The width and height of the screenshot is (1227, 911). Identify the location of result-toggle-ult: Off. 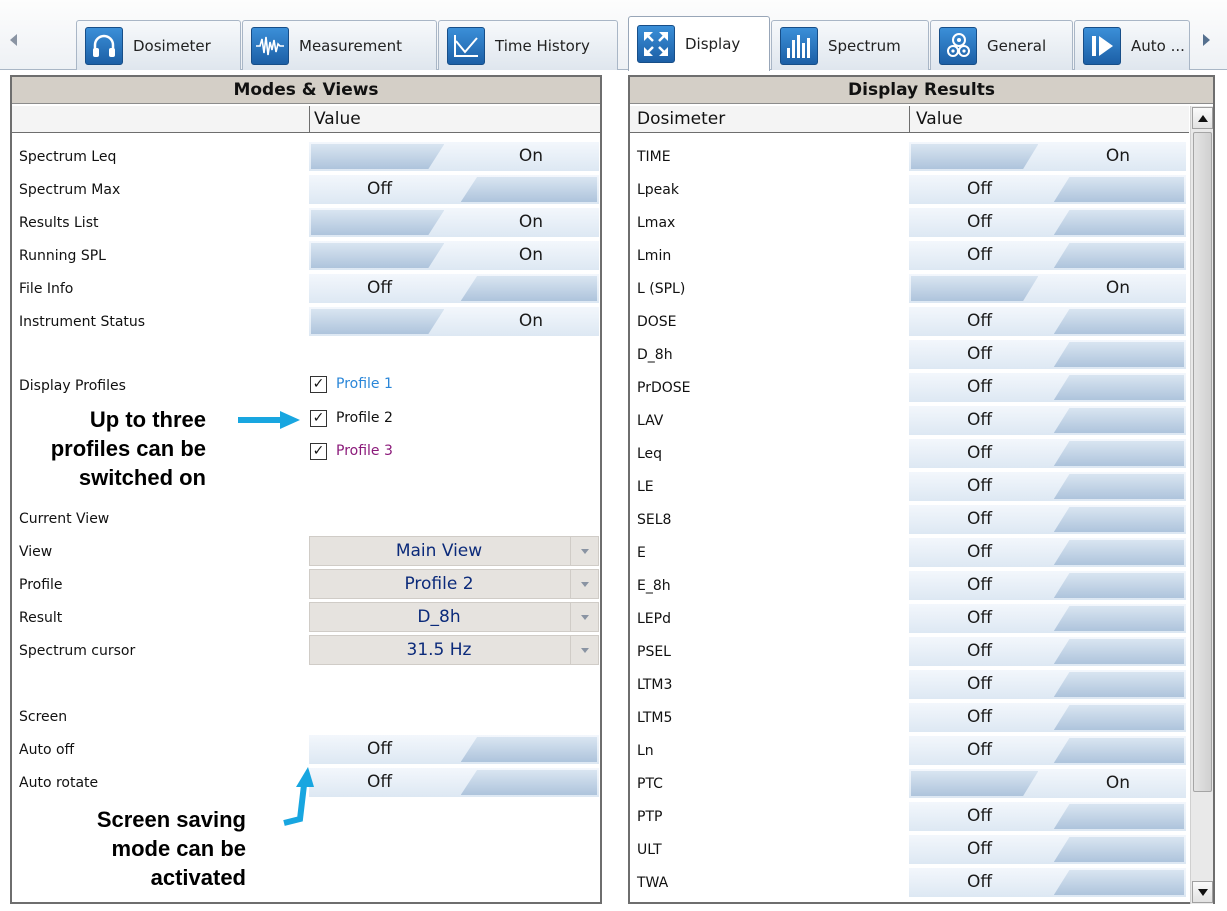
(1047, 849).